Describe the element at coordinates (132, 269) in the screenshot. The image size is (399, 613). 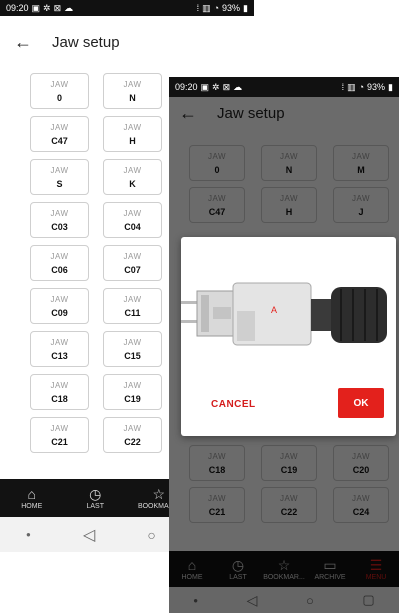
I see `jaw-code: C07` at that location.